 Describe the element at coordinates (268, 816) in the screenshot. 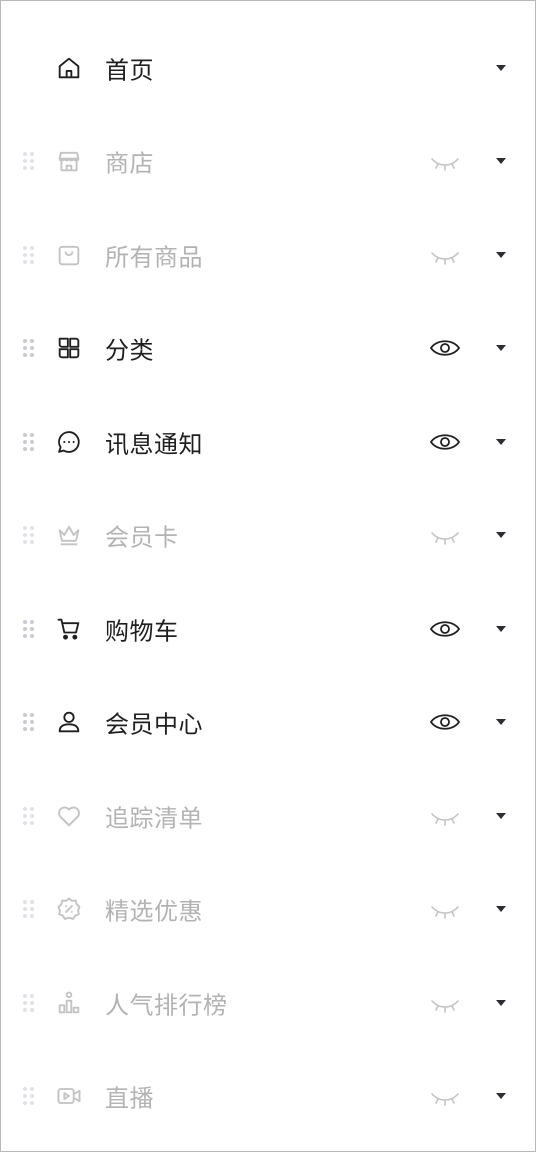

I see `menu-item-wishlist: 追踪清单` at that location.